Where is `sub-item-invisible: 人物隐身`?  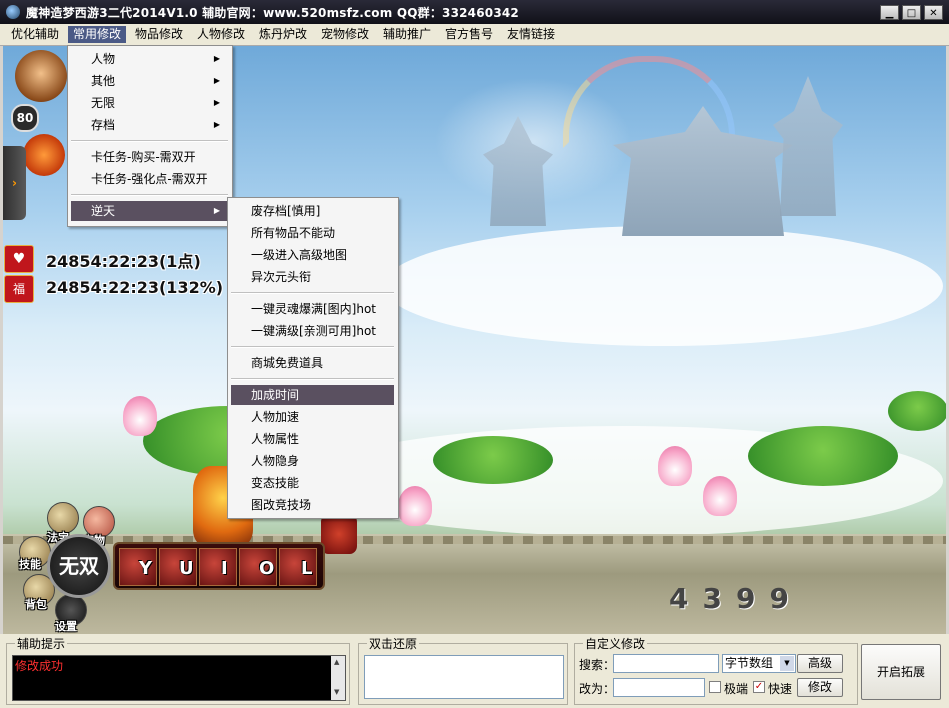 sub-item-invisible: 人物隐身 is located at coordinates (312, 461).